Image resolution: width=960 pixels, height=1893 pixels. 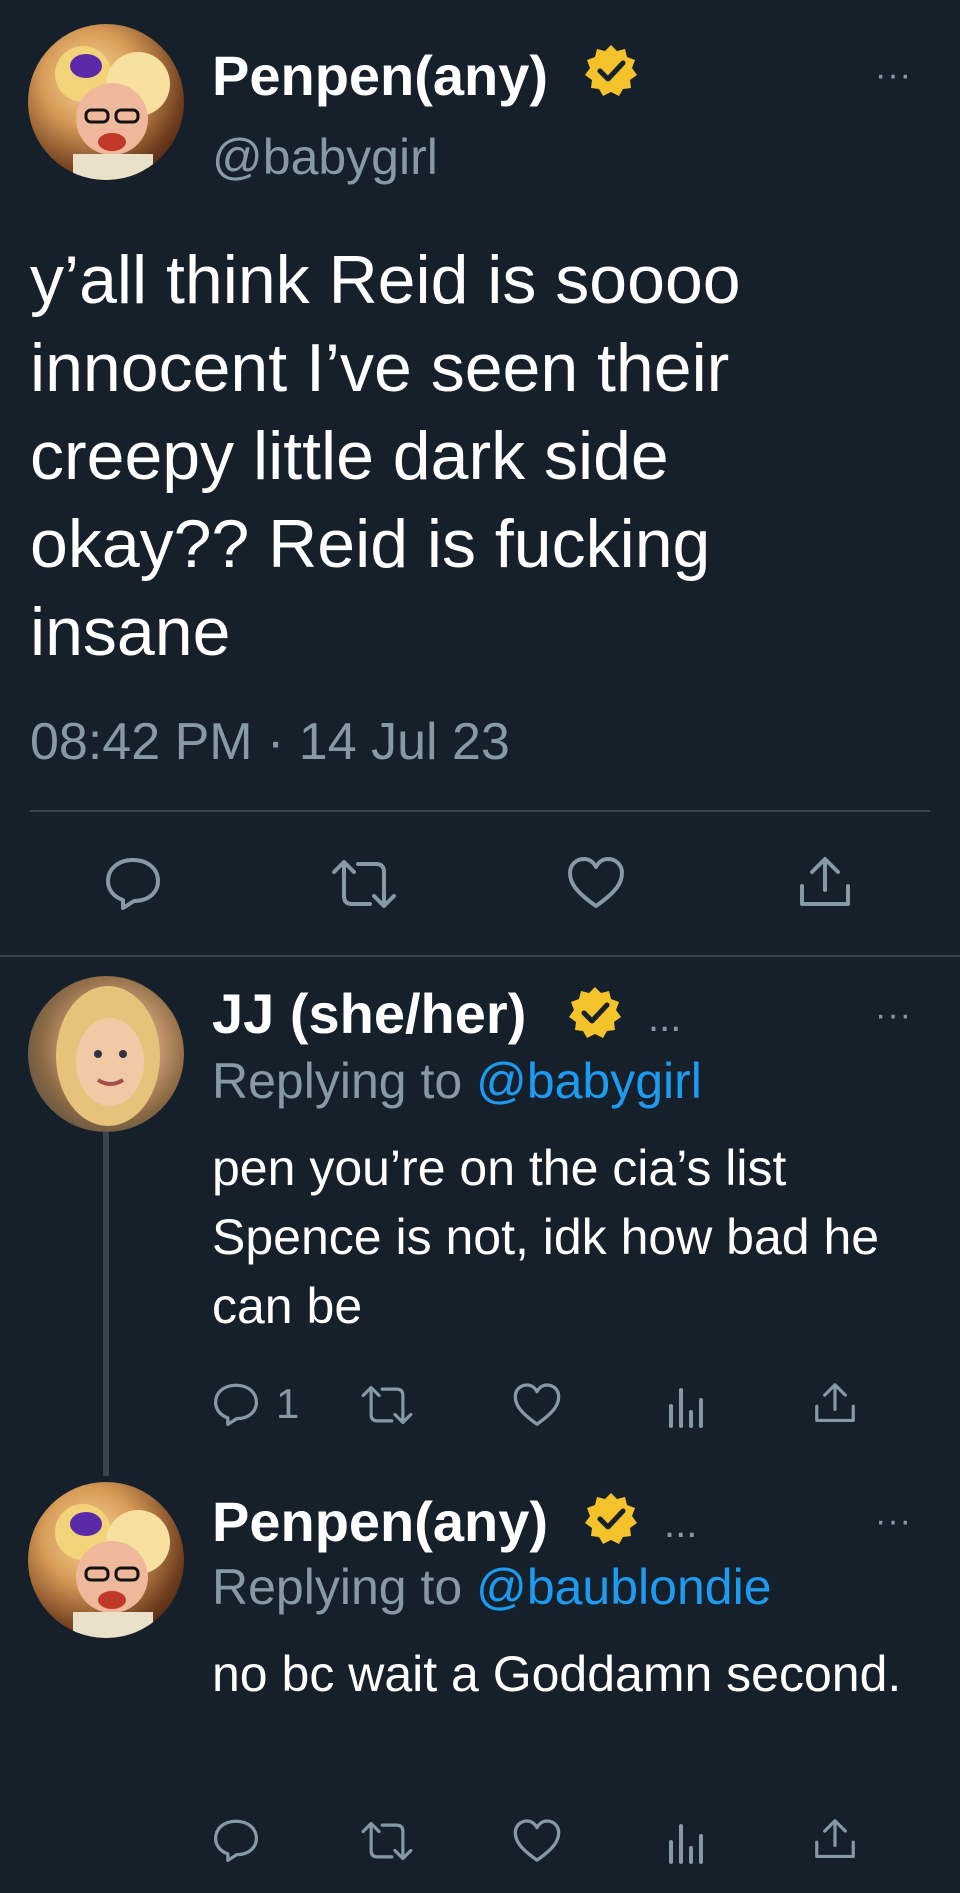 What do you see at coordinates (106, 102) in the screenshot?
I see `author-avatar` at bounding box center [106, 102].